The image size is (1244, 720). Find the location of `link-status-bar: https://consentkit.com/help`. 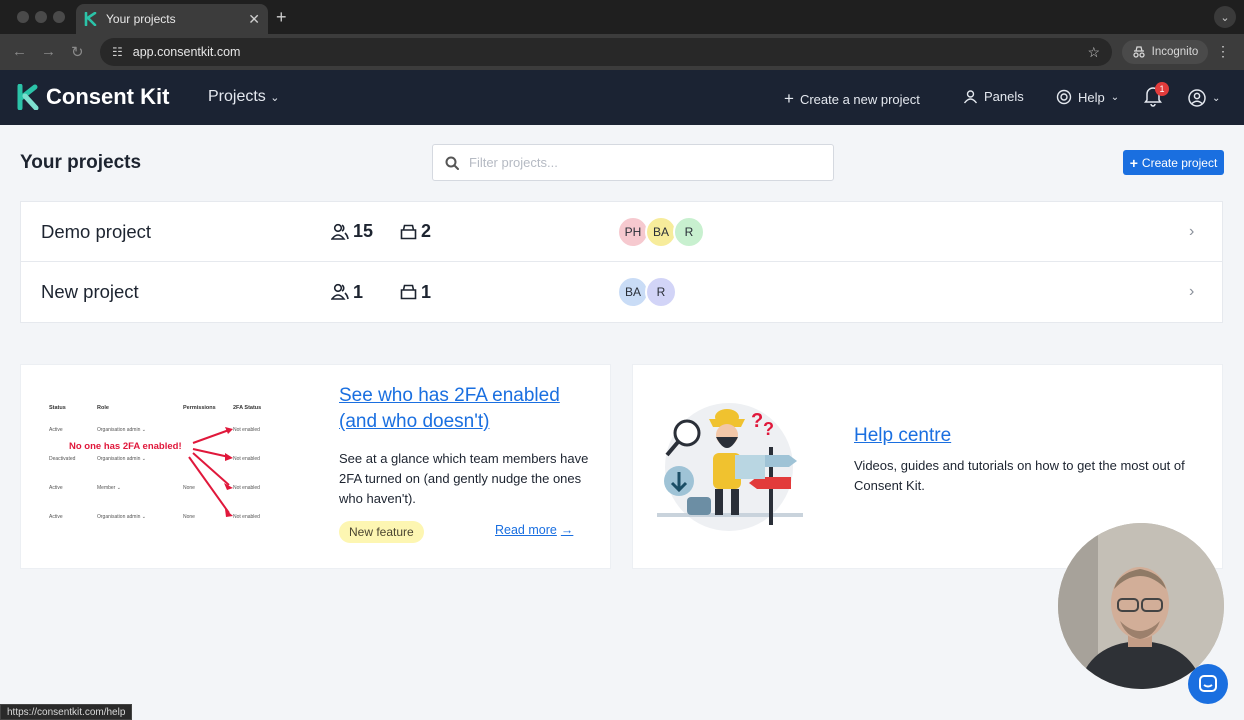

link-status-bar: https://consentkit.com/help is located at coordinates (66, 712).